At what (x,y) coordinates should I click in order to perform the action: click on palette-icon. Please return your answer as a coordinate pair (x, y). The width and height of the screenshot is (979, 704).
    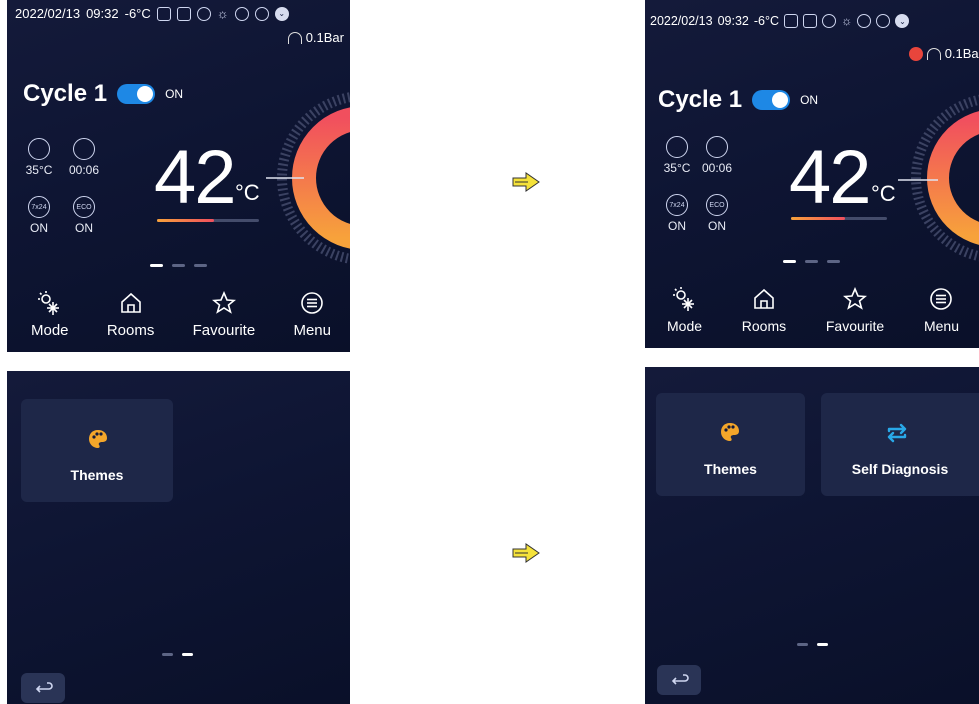
    Looking at the image, I should click on (98, 439).